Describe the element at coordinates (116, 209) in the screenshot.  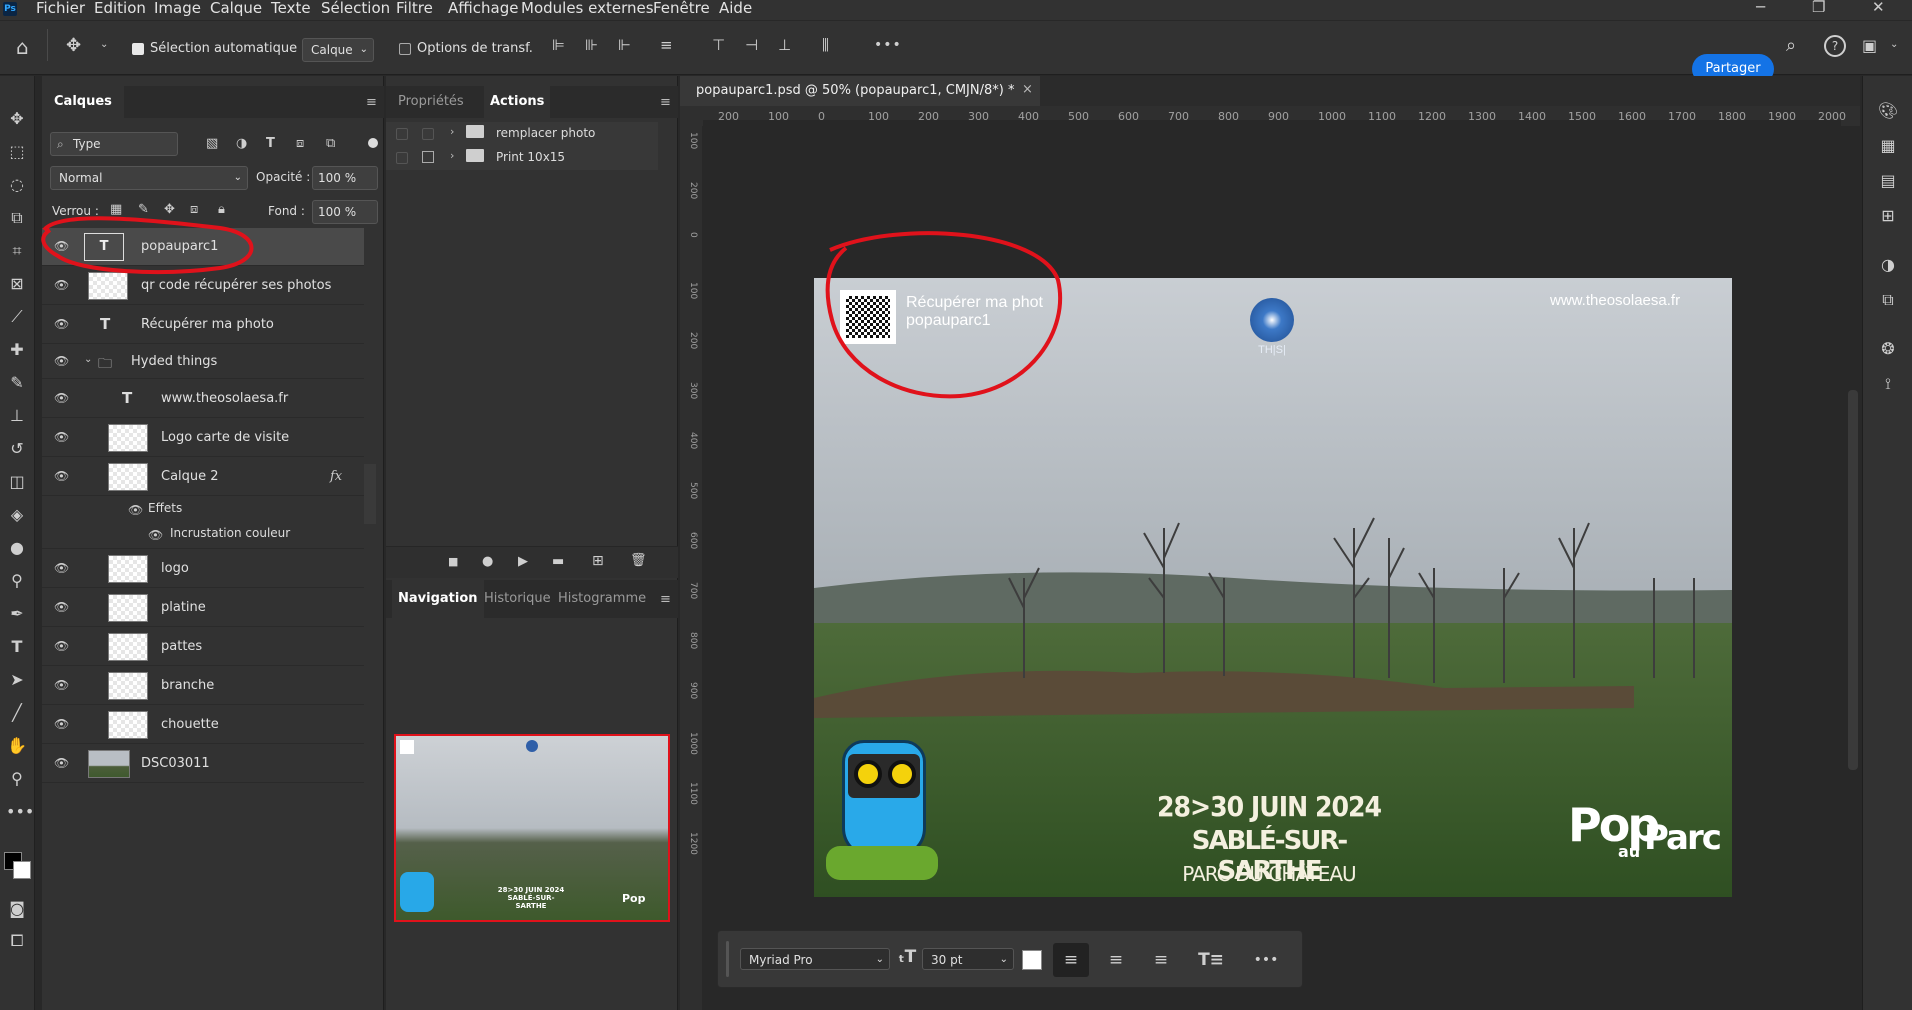
I see `lock-transparency-icon: ▦` at that location.